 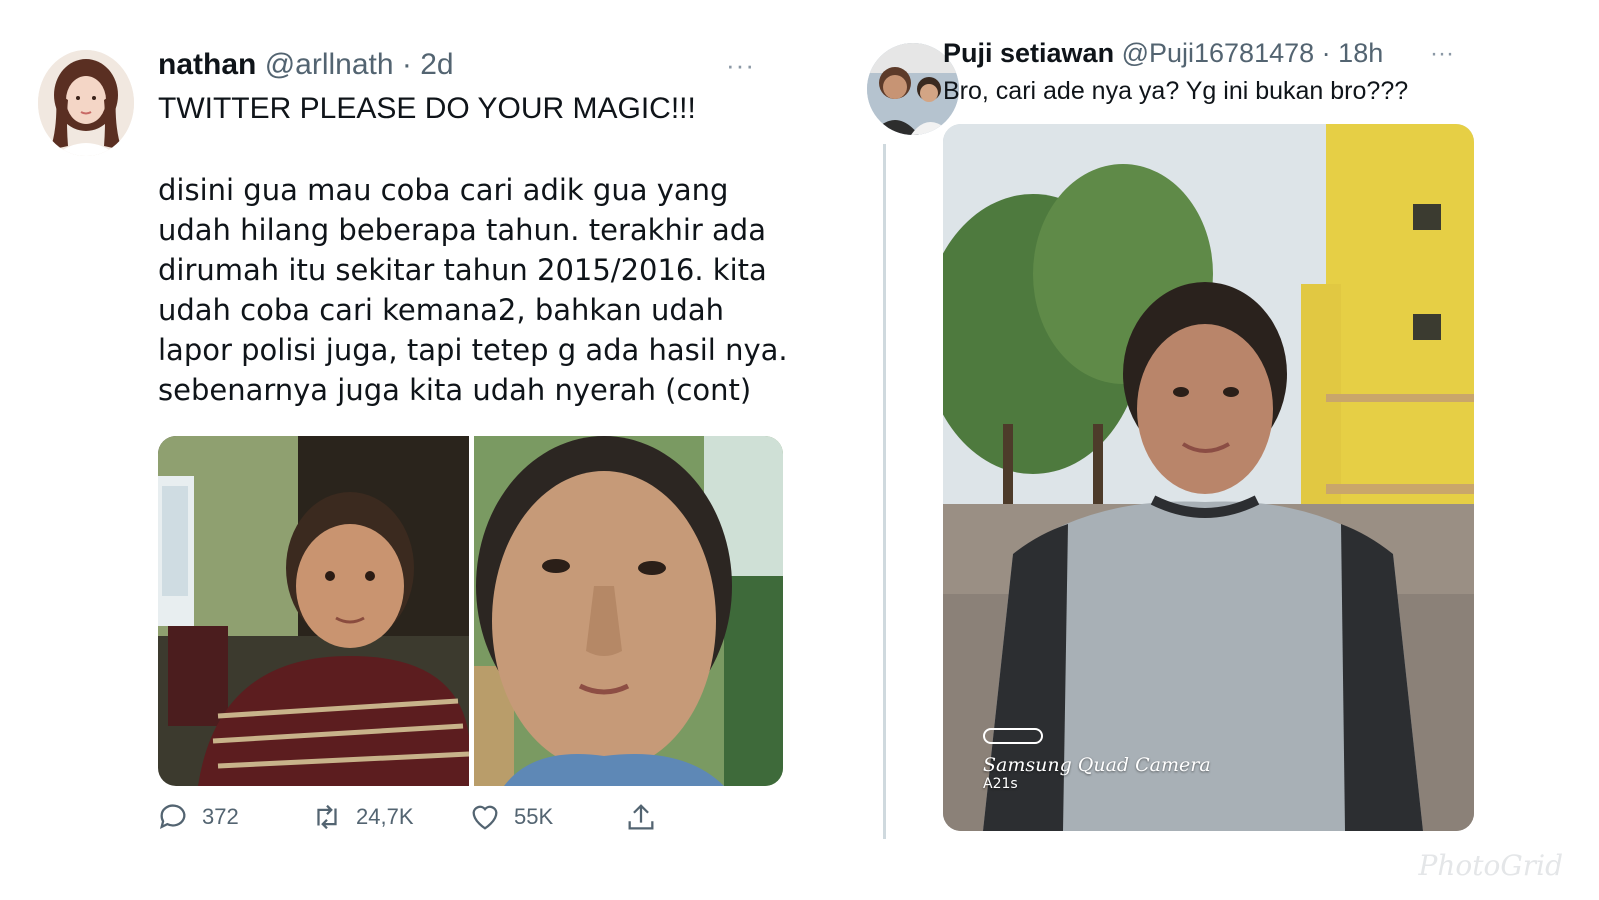 I want to click on camera-icon, so click(x=1013, y=736).